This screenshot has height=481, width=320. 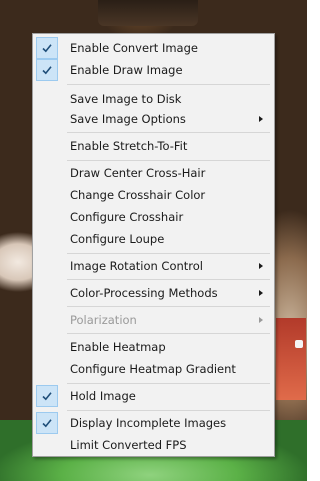 I want to click on menu-item-label: Display Incomplete Images, so click(x=148, y=423).